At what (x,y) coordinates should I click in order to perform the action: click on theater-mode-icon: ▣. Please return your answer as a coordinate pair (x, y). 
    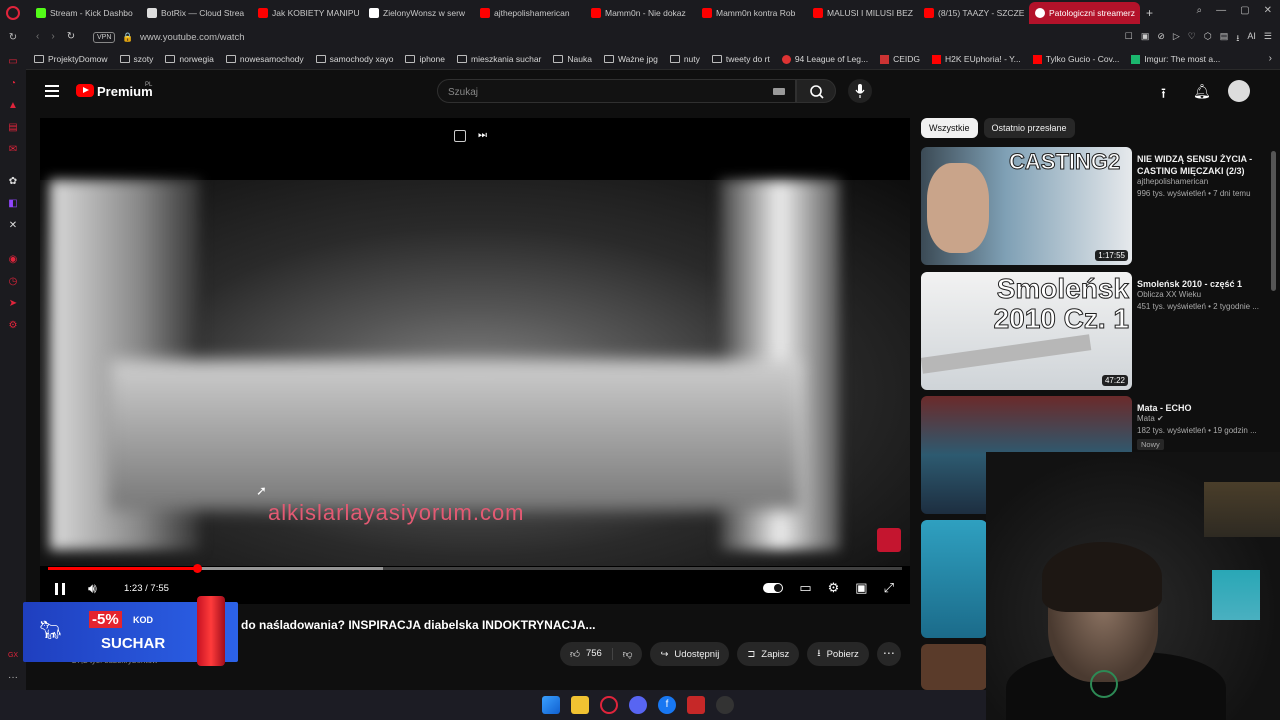
    Looking at the image, I should click on (861, 588).